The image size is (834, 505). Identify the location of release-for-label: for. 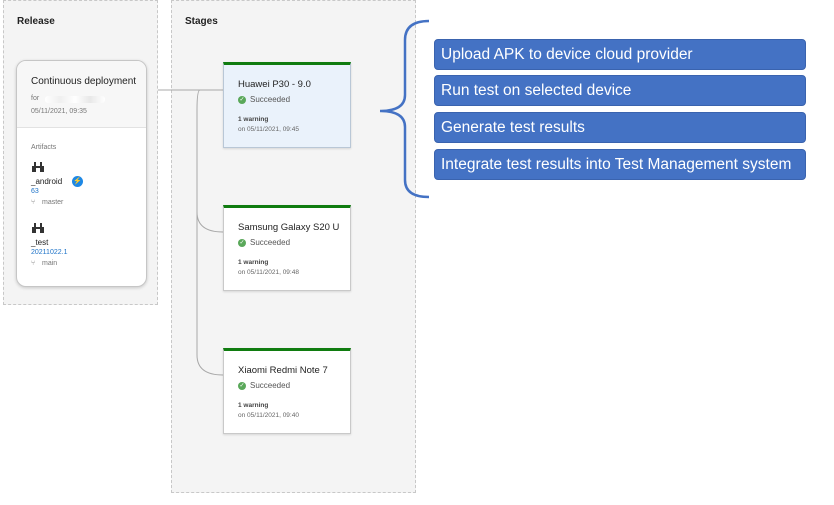
(35, 98).